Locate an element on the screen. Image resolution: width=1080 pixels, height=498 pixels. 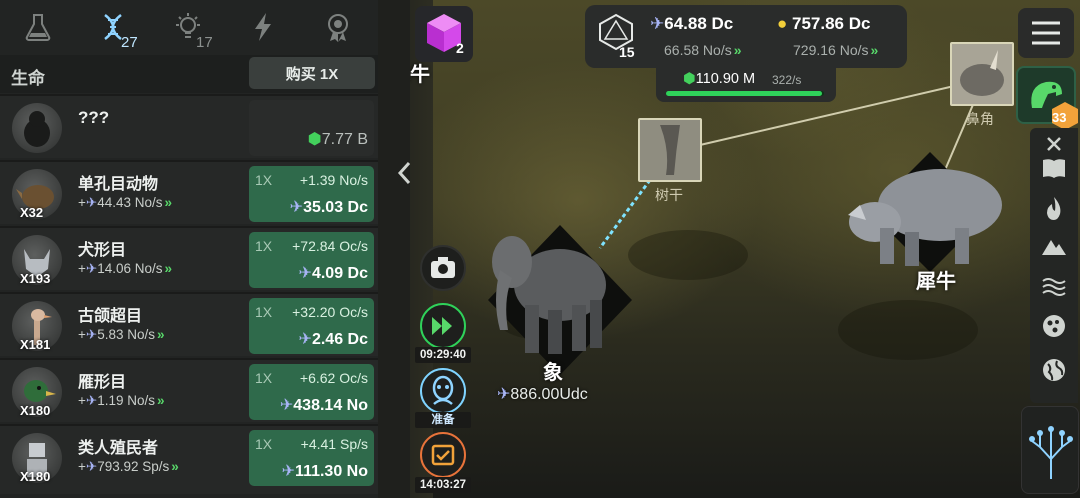
boost-button is located at coordinates (443, 326).